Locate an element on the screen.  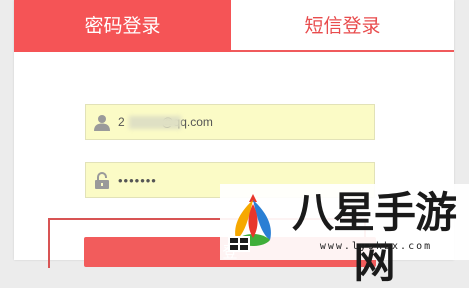
lock-icon is located at coordinates (102, 180).